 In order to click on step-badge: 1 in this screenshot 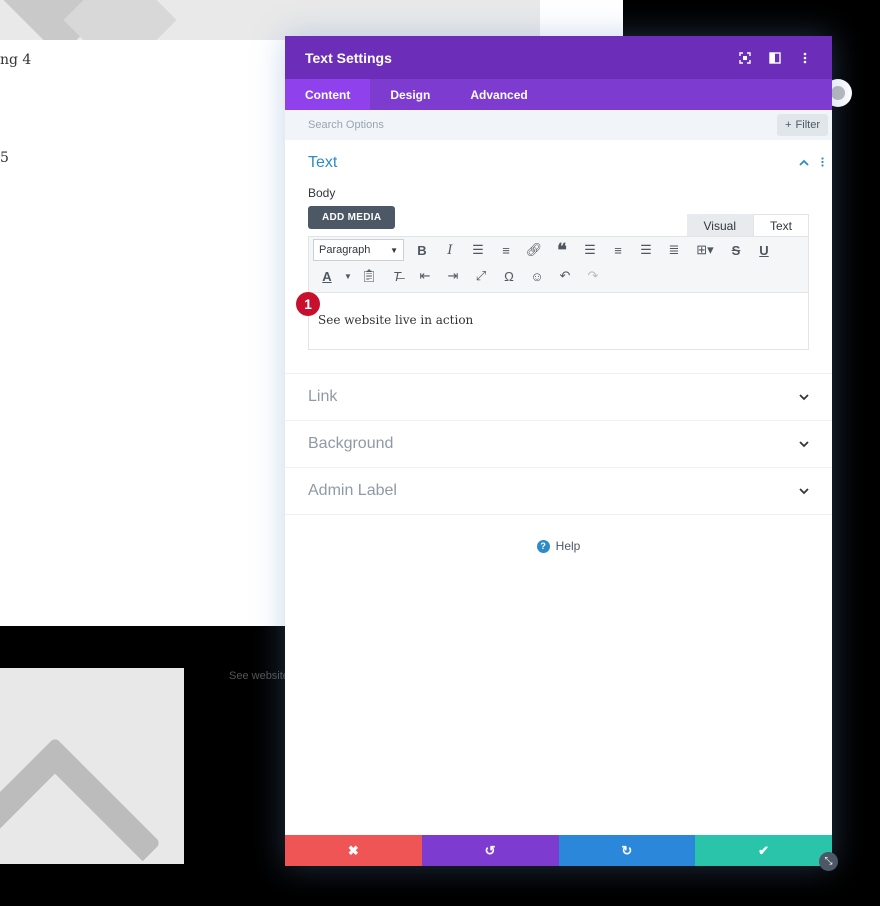, I will do `click(308, 304)`.